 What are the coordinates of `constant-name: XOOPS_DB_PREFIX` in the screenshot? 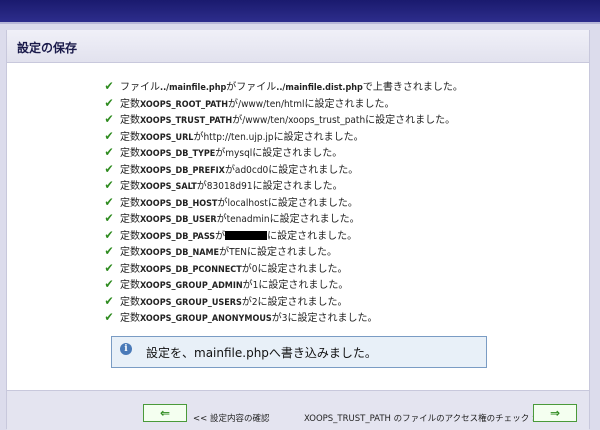 It's located at (182, 170).